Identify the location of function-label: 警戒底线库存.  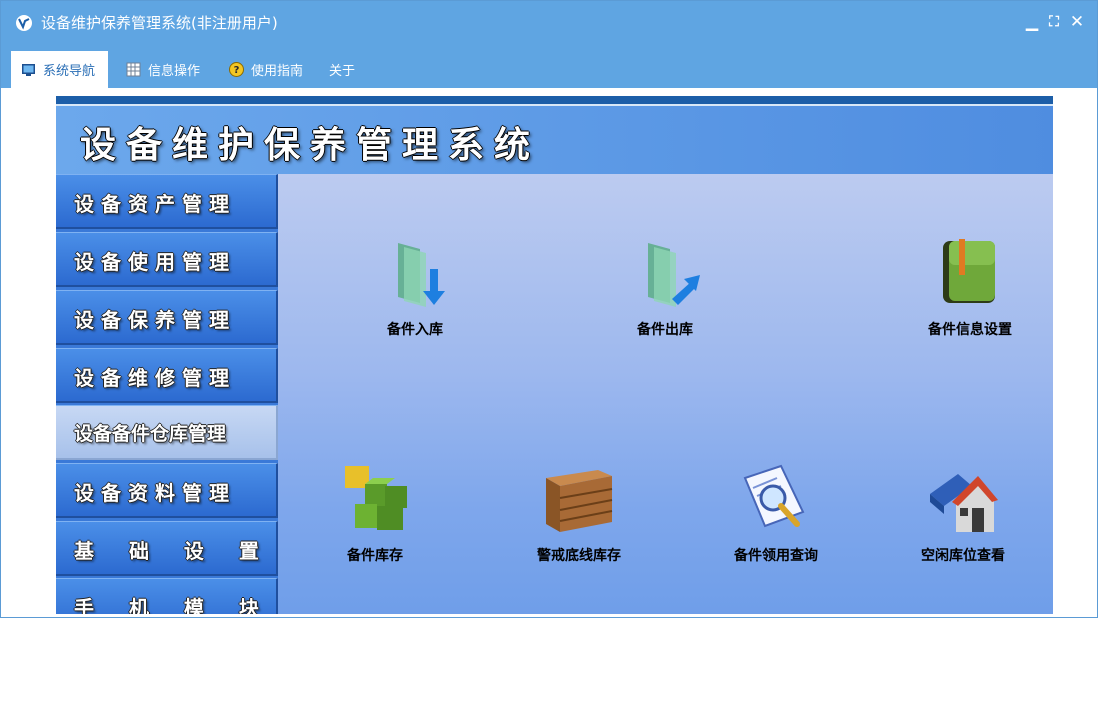
(579, 556).